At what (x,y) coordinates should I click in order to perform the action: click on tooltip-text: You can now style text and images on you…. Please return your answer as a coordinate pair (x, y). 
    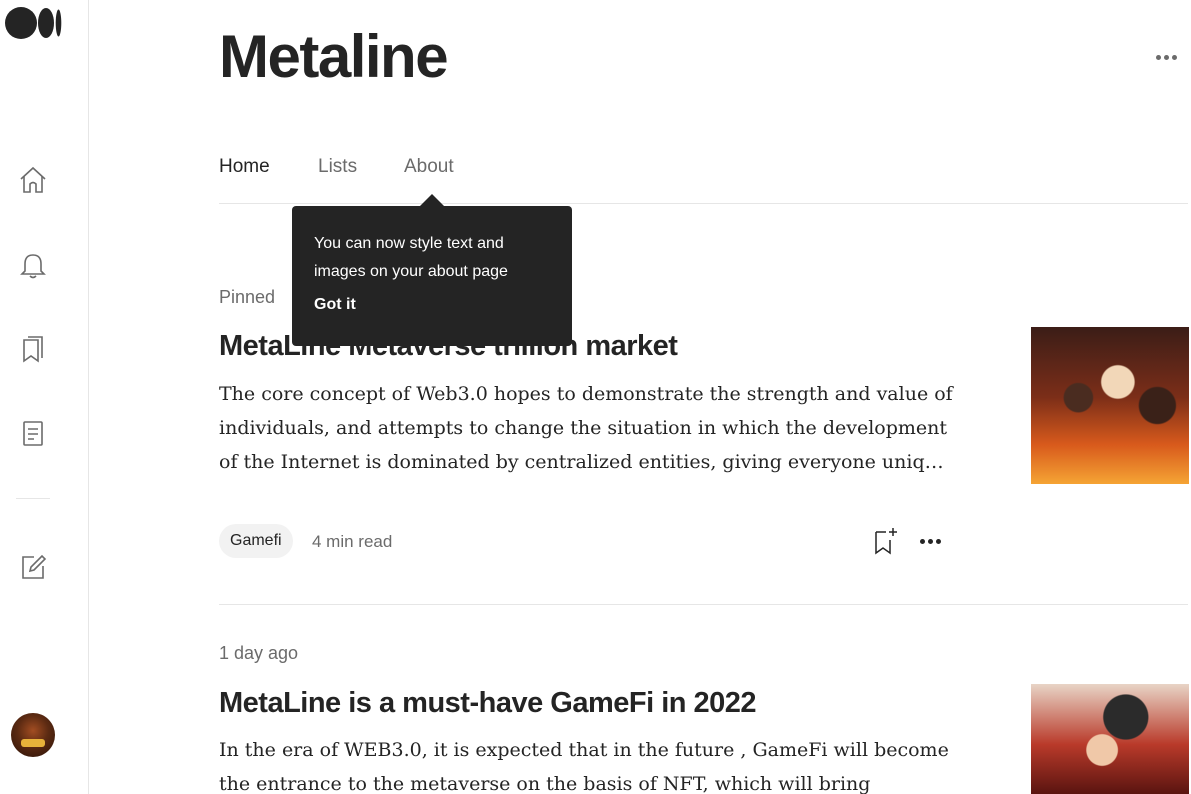
    Looking at the image, I should click on (411, 257).